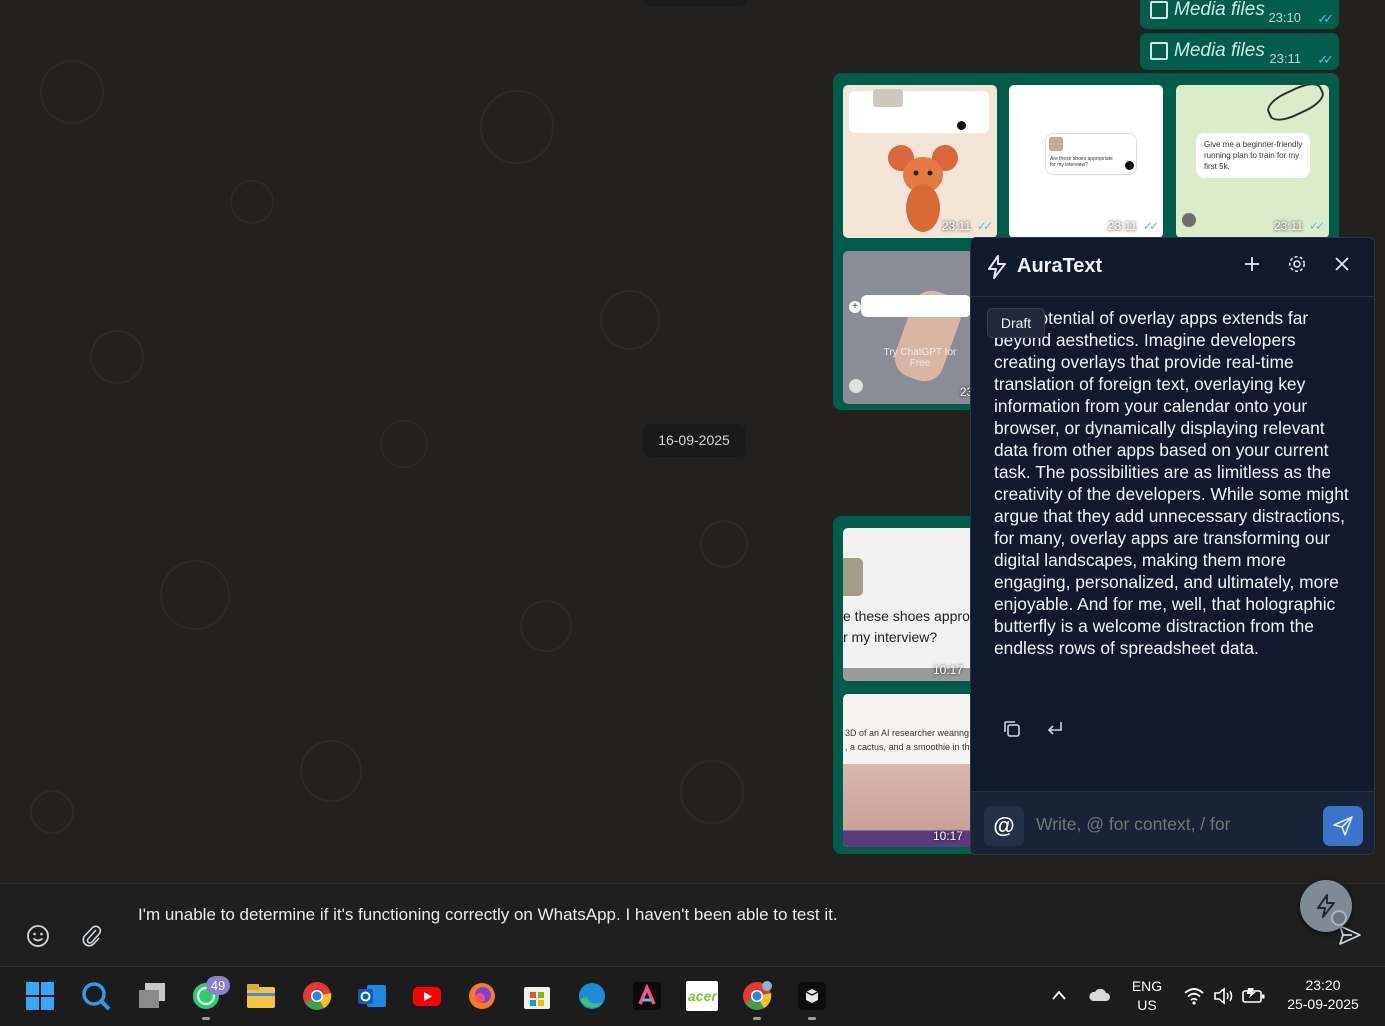  Describe the element at coordinates (1323, 994) in the screenshot. I see `system-clock: 23:20 25-09-2025` at that location.